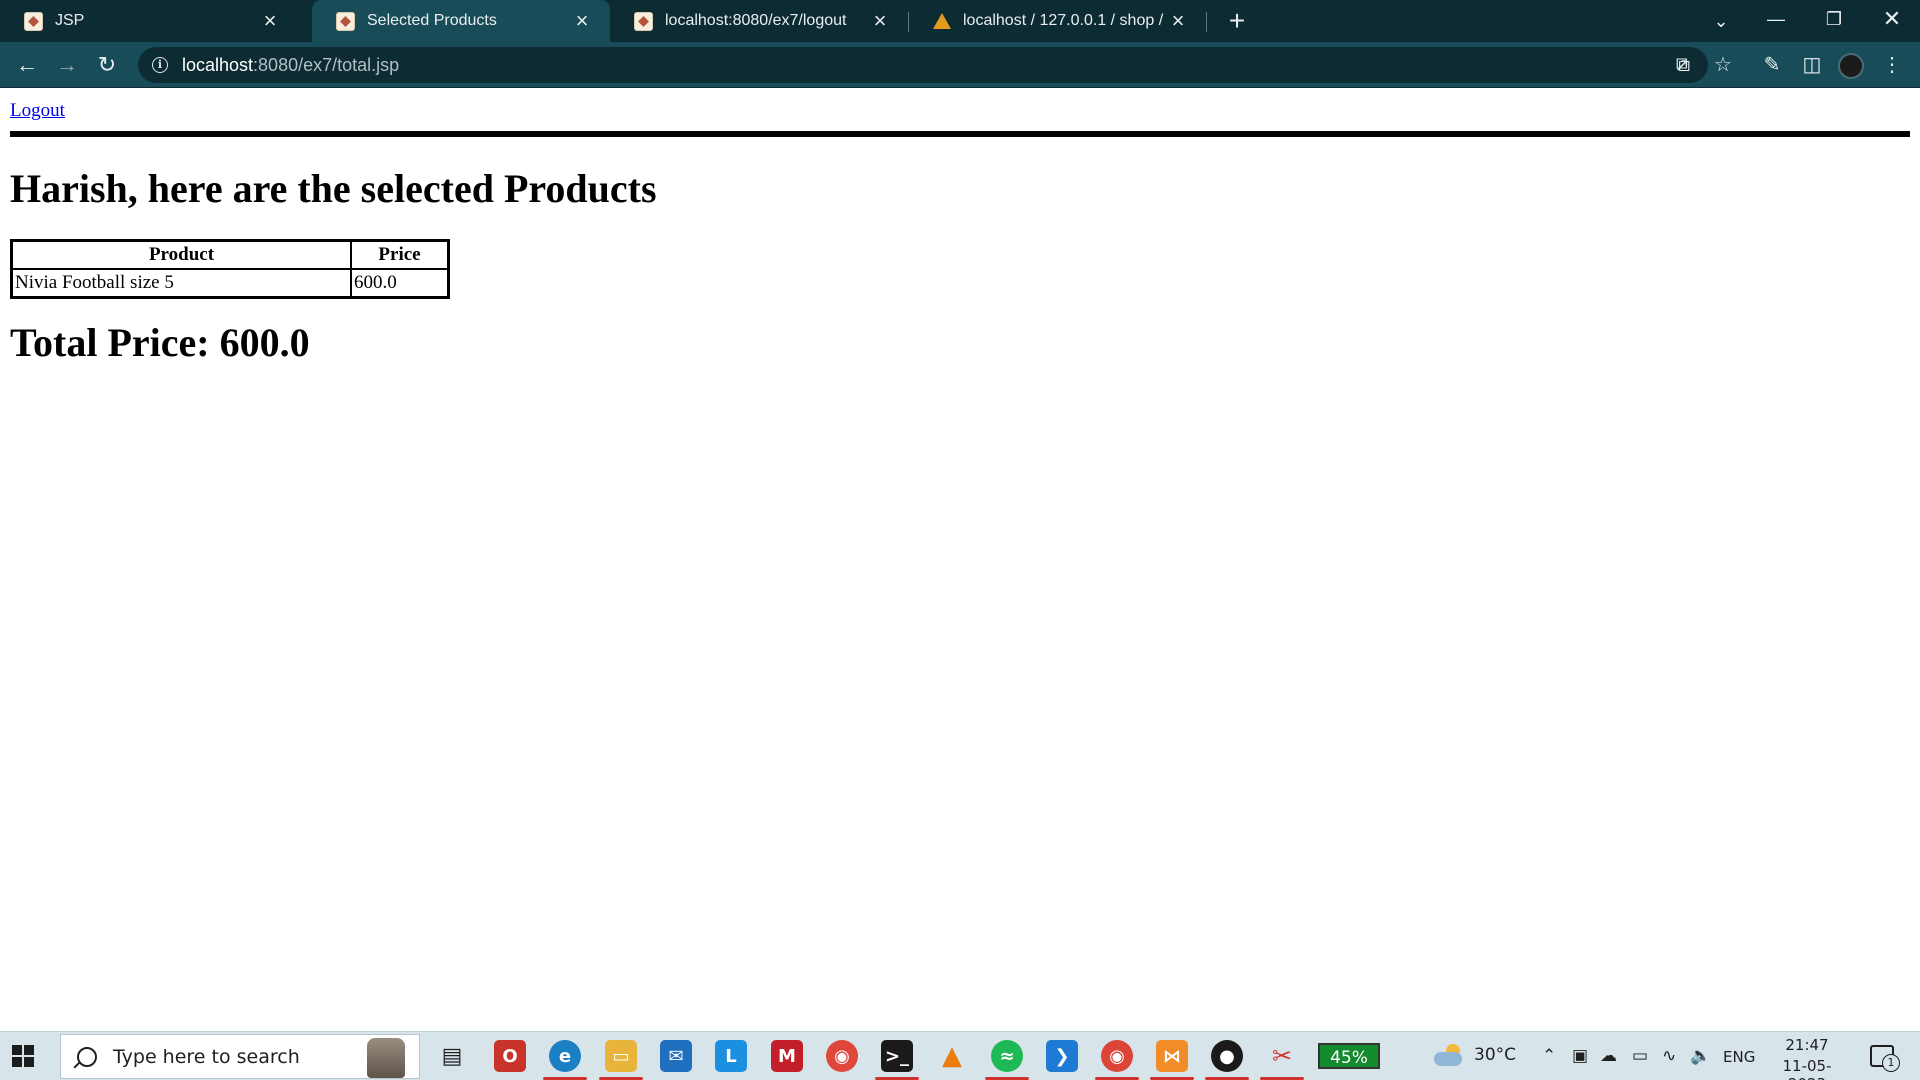 The width and height of the screenshot is (1920, 1080). What do you see at coordinates (399, 283) in the screenshot?
I see `cell-price: 600.0` at bounding box center [399, 283].